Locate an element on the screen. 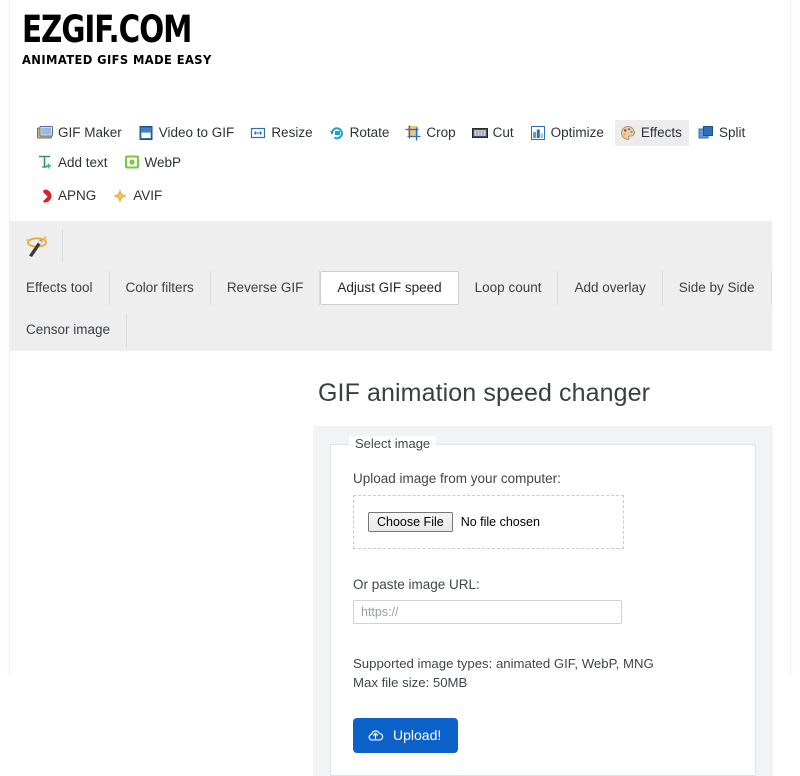 The width and height of the screenshot is (800, 776). page-title: GIF animation speed changer is located at coordinates (484, 392).